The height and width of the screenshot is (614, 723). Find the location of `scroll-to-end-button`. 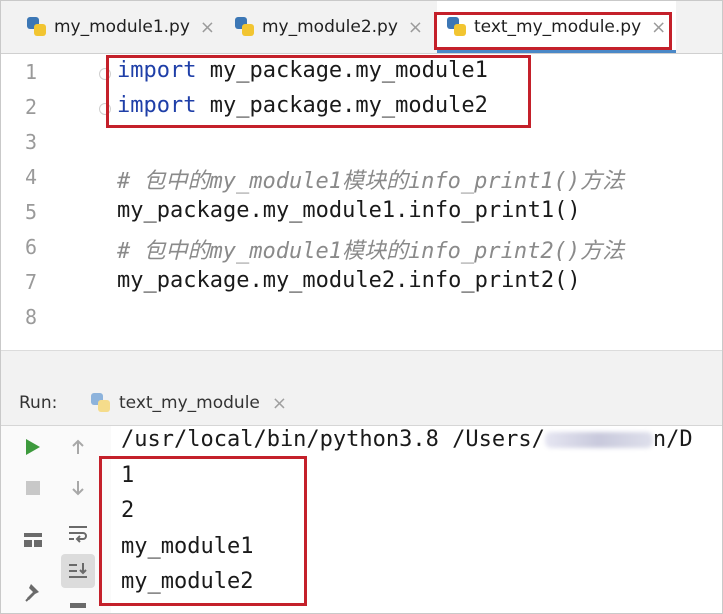

scroll-to-end-button is located at coordinates (78, 571).